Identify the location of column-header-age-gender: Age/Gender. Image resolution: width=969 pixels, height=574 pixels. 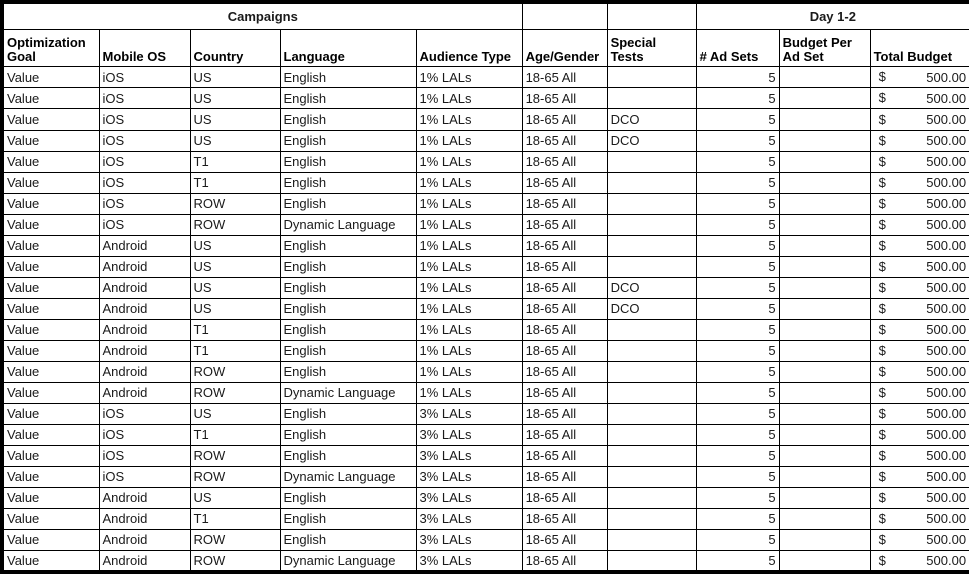
(564, 48).